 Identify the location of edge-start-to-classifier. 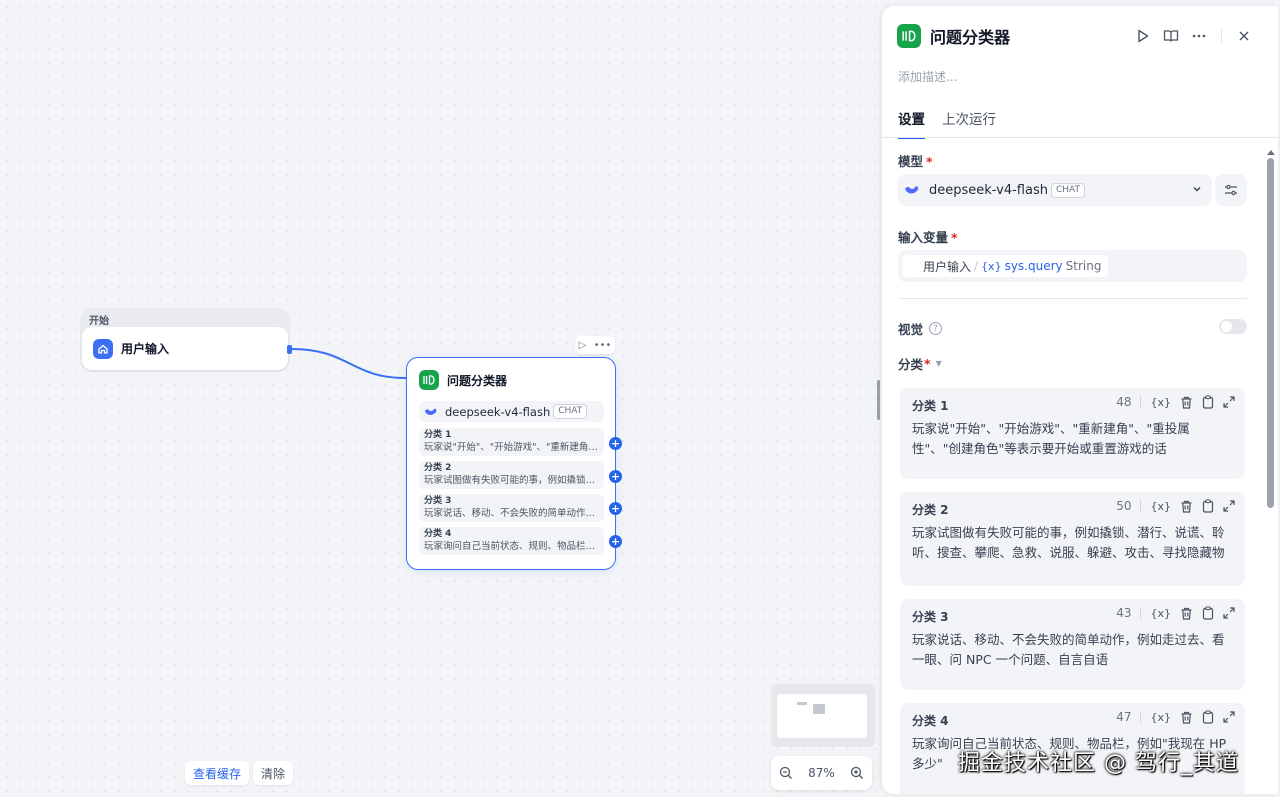
(348, 363).